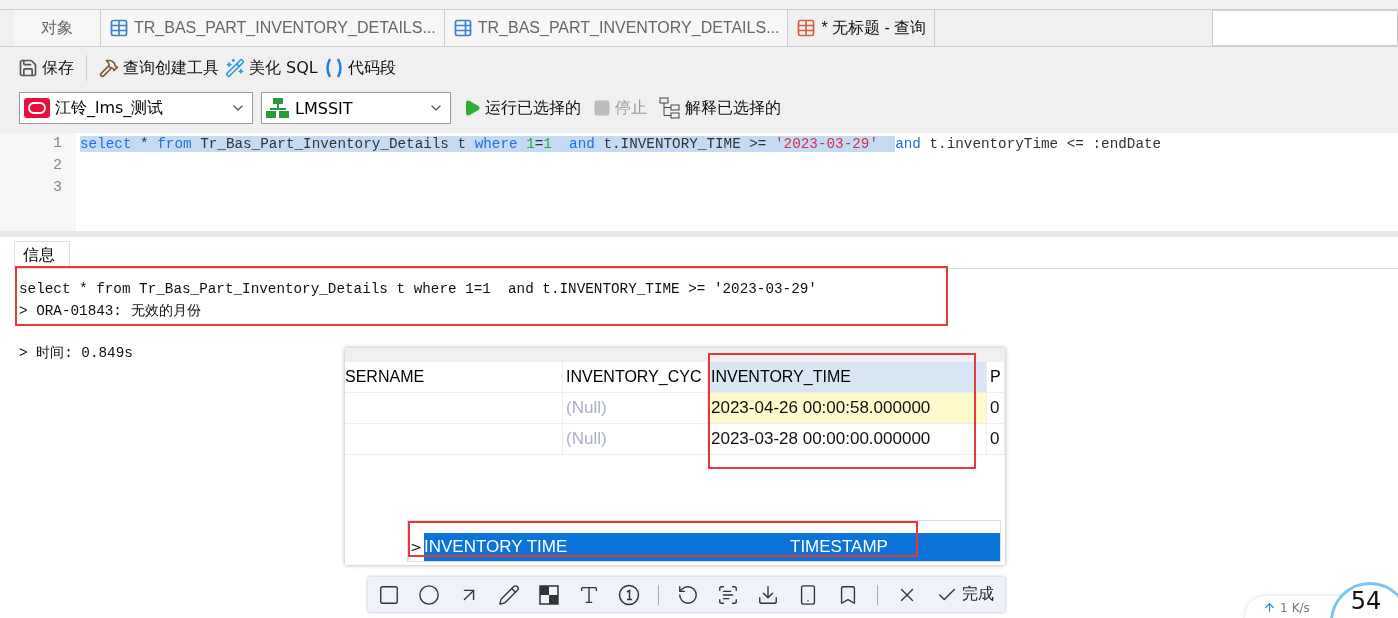 The height and width of the screenshot is (618, 1398). What do you see at coordinates (602, 108) in the screenshot?
I see `stop-icon` at bounding box center [602, 108].